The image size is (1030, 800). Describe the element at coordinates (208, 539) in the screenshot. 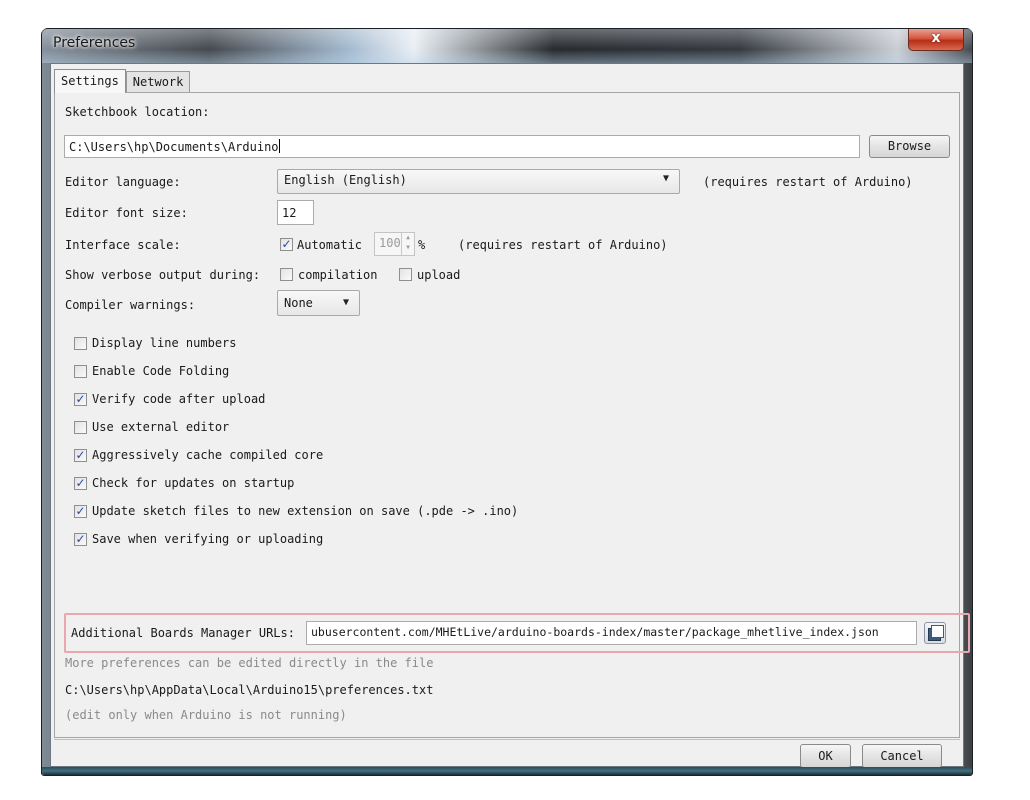

I see `option-label: Save when verifying or uploading` at that location.